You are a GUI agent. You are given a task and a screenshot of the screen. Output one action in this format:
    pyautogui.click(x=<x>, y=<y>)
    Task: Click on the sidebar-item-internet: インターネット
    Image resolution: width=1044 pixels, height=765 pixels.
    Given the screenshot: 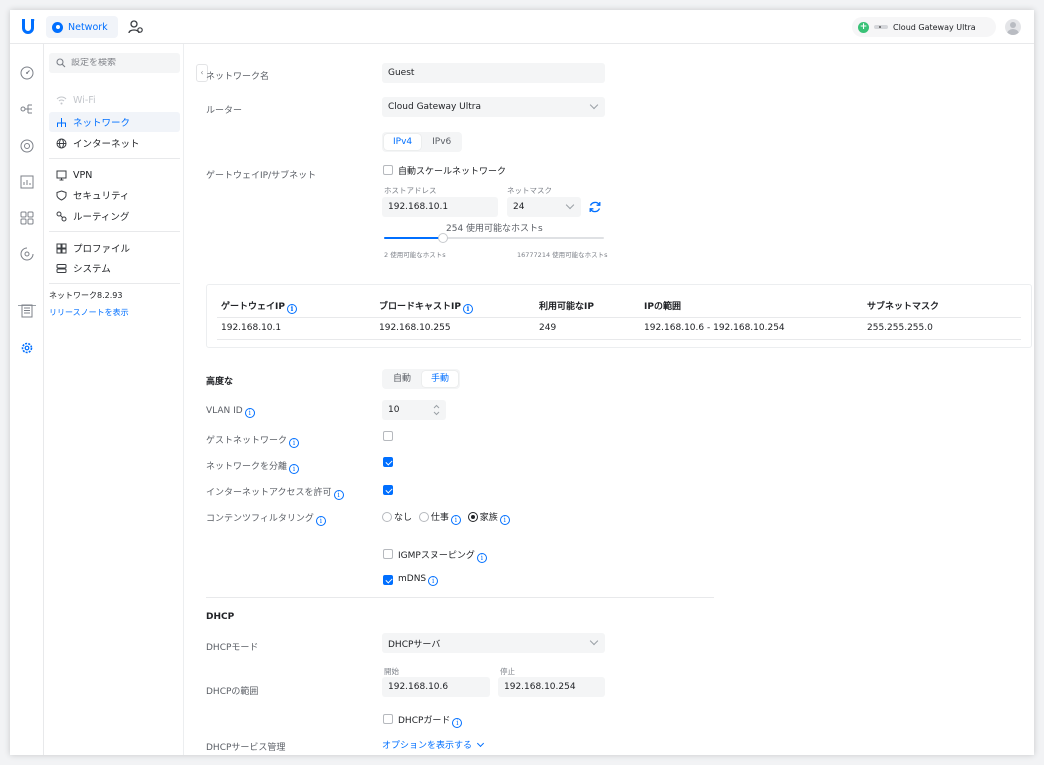 What is the action you would take?
    pyautogui.click(x=114, y=143)
    